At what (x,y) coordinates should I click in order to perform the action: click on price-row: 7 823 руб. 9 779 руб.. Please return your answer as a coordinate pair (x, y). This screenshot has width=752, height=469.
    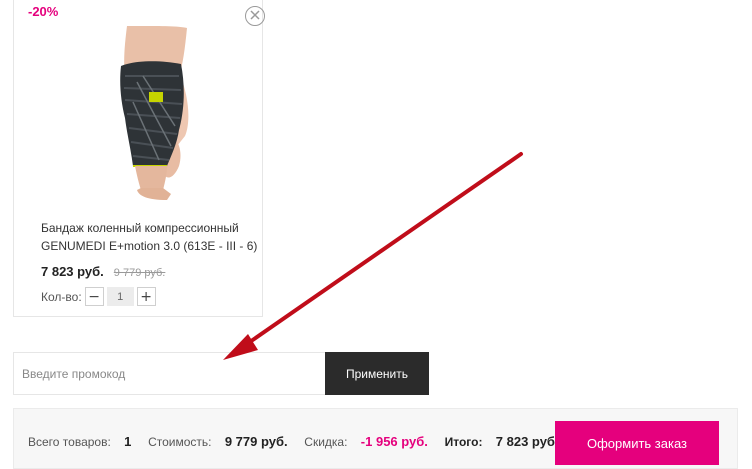
    Looking at the image, I should click on (103, 271).